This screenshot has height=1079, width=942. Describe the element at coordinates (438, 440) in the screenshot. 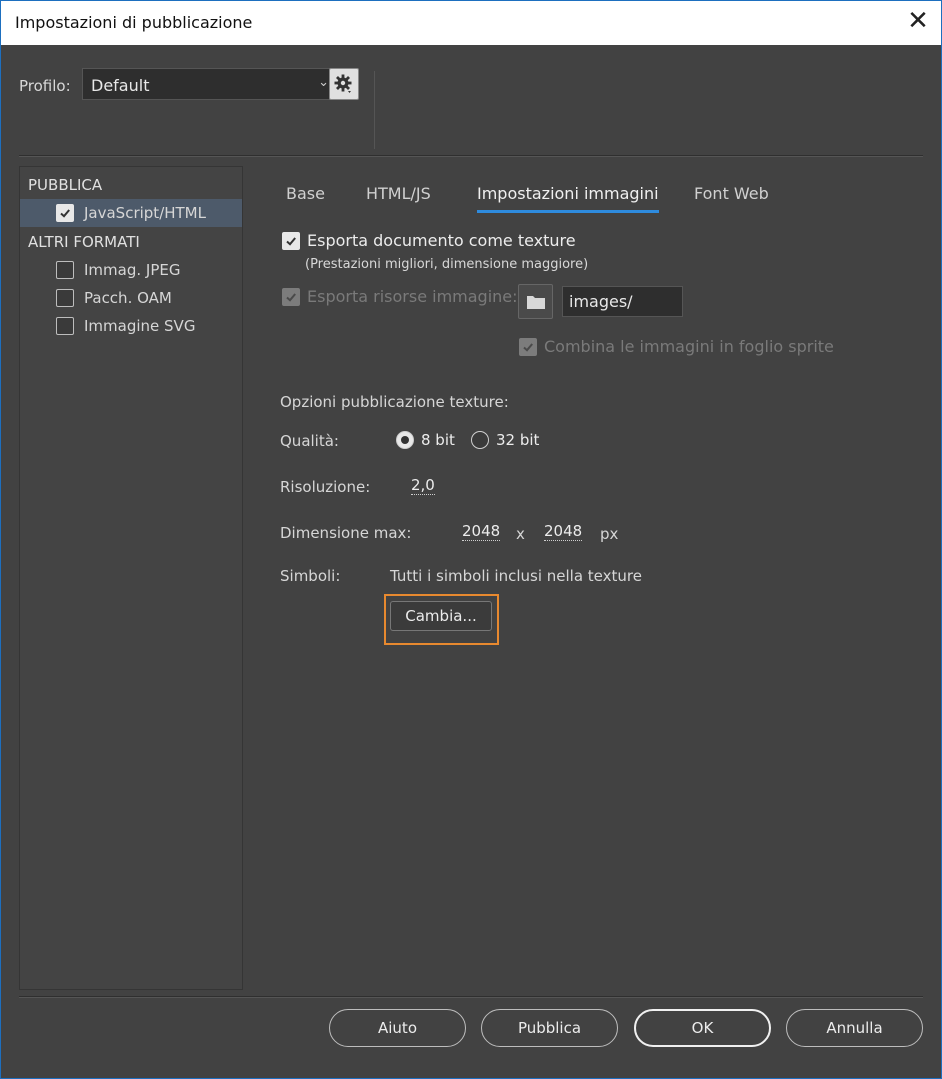

I see `quality-8bit-label: 8 bit` at that location.